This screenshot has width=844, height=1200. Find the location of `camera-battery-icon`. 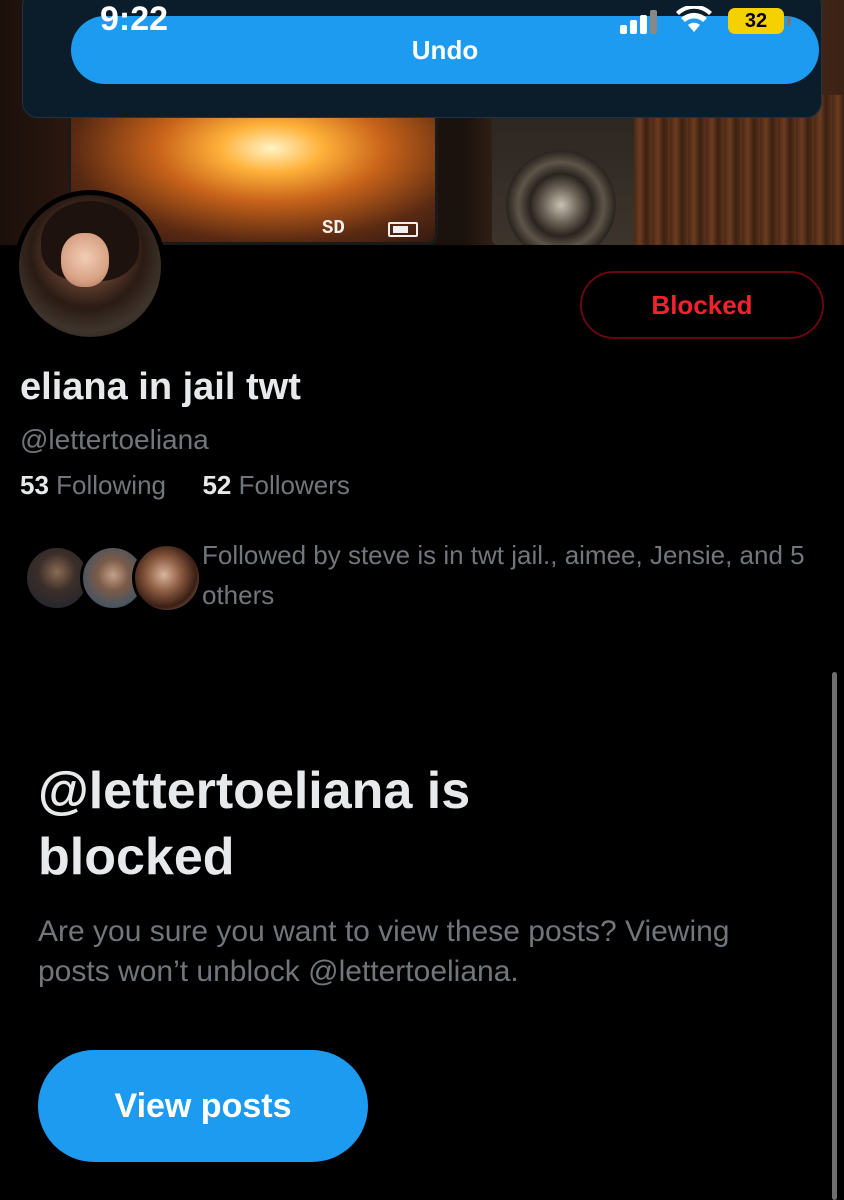

camera-battery-icon is located at coordinates (403, 229).